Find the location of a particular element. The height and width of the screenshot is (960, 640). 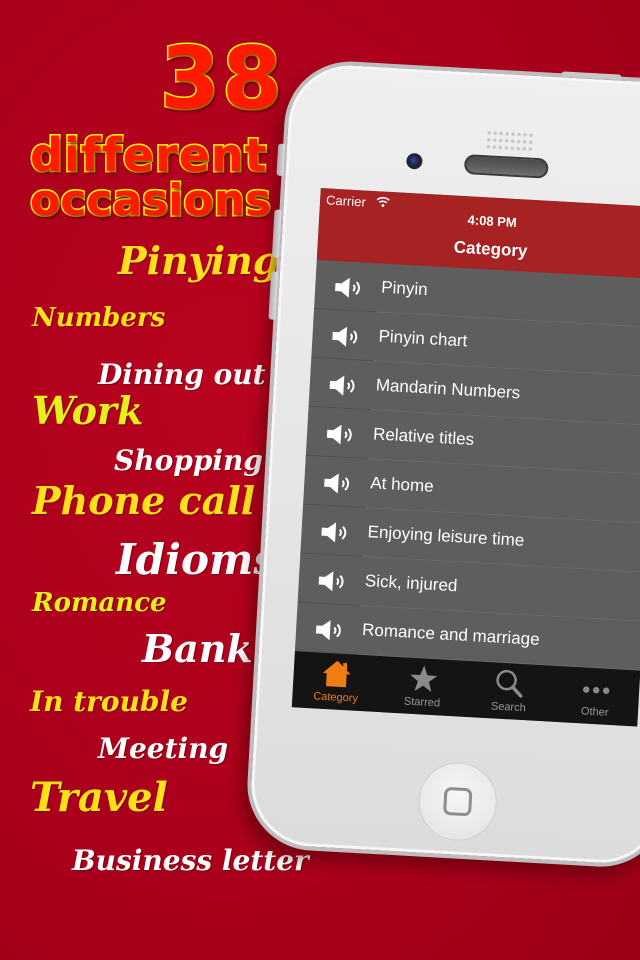

topic-idioms: Idioms is located at coordinates (197, 559).